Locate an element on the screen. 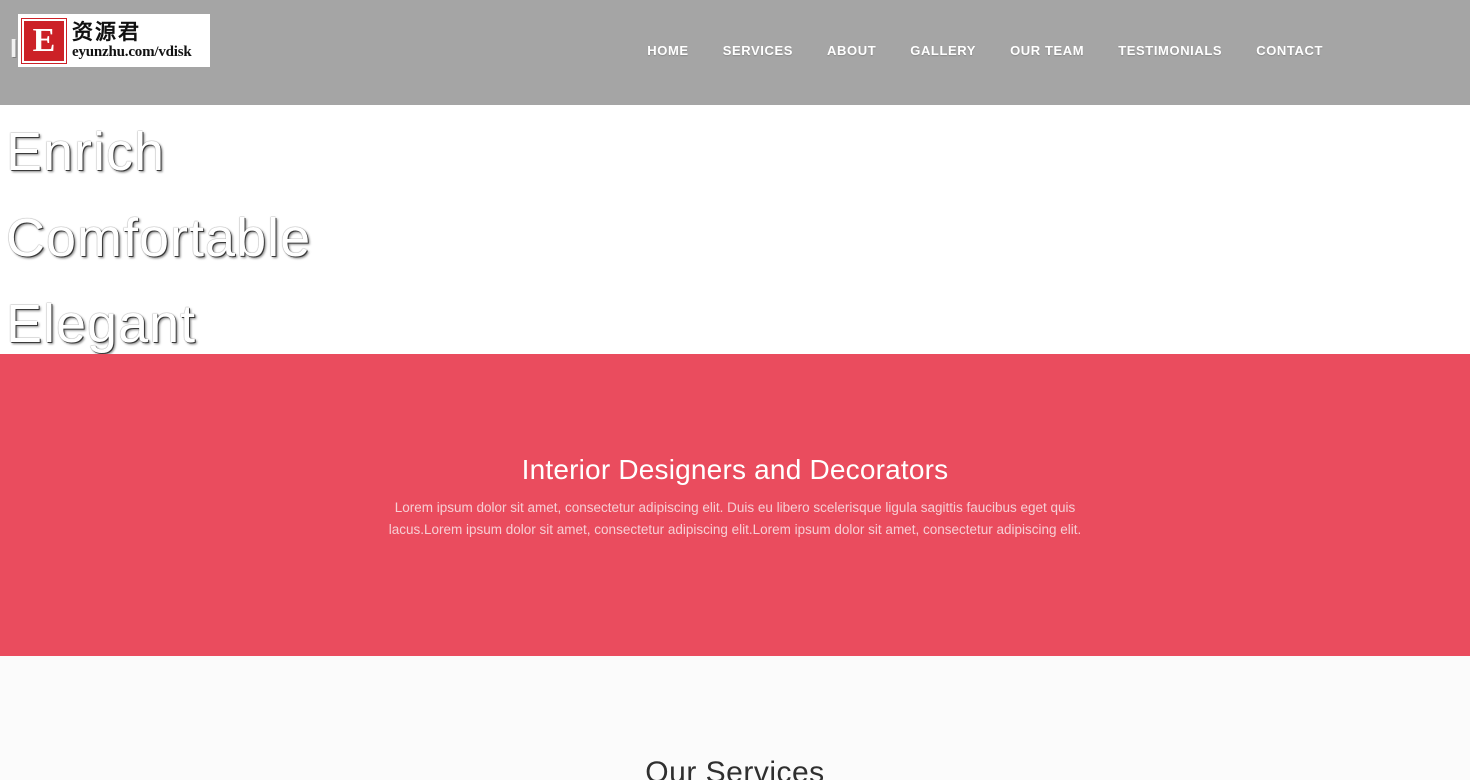  nav-item-about: ABOUT is located at coordinates (851, 50).